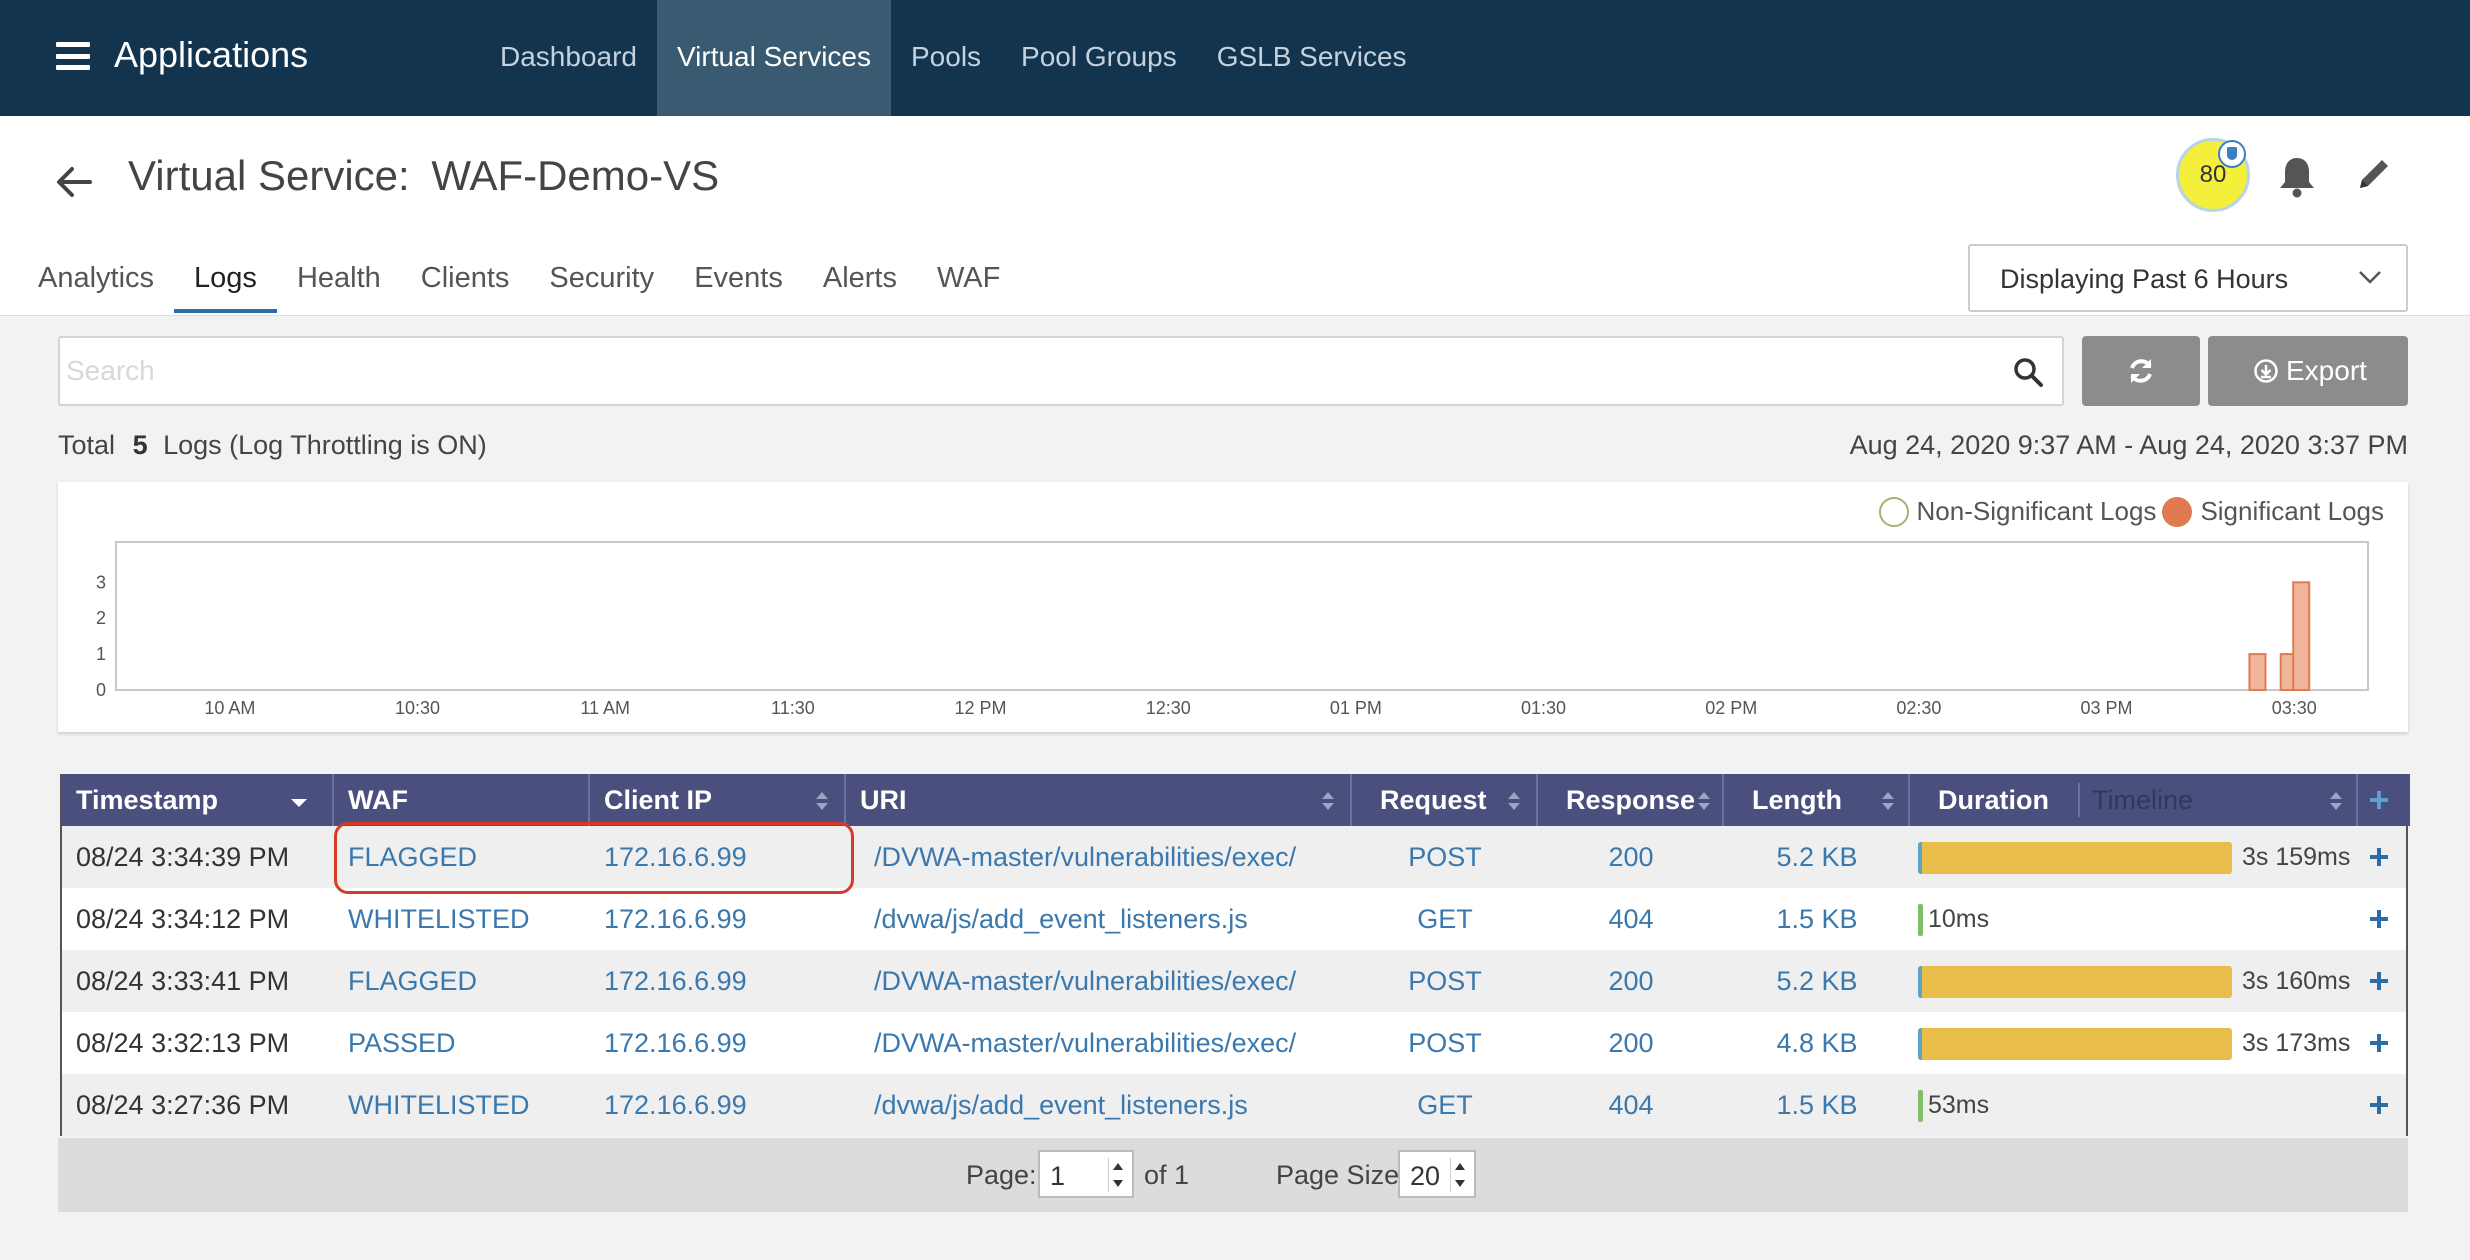 This screenshot has height=1260, width=2470. What do you see at coordinates (738, 287) in the screenshot?
I see `tab-events: Events` at bounding box center [738, 287].